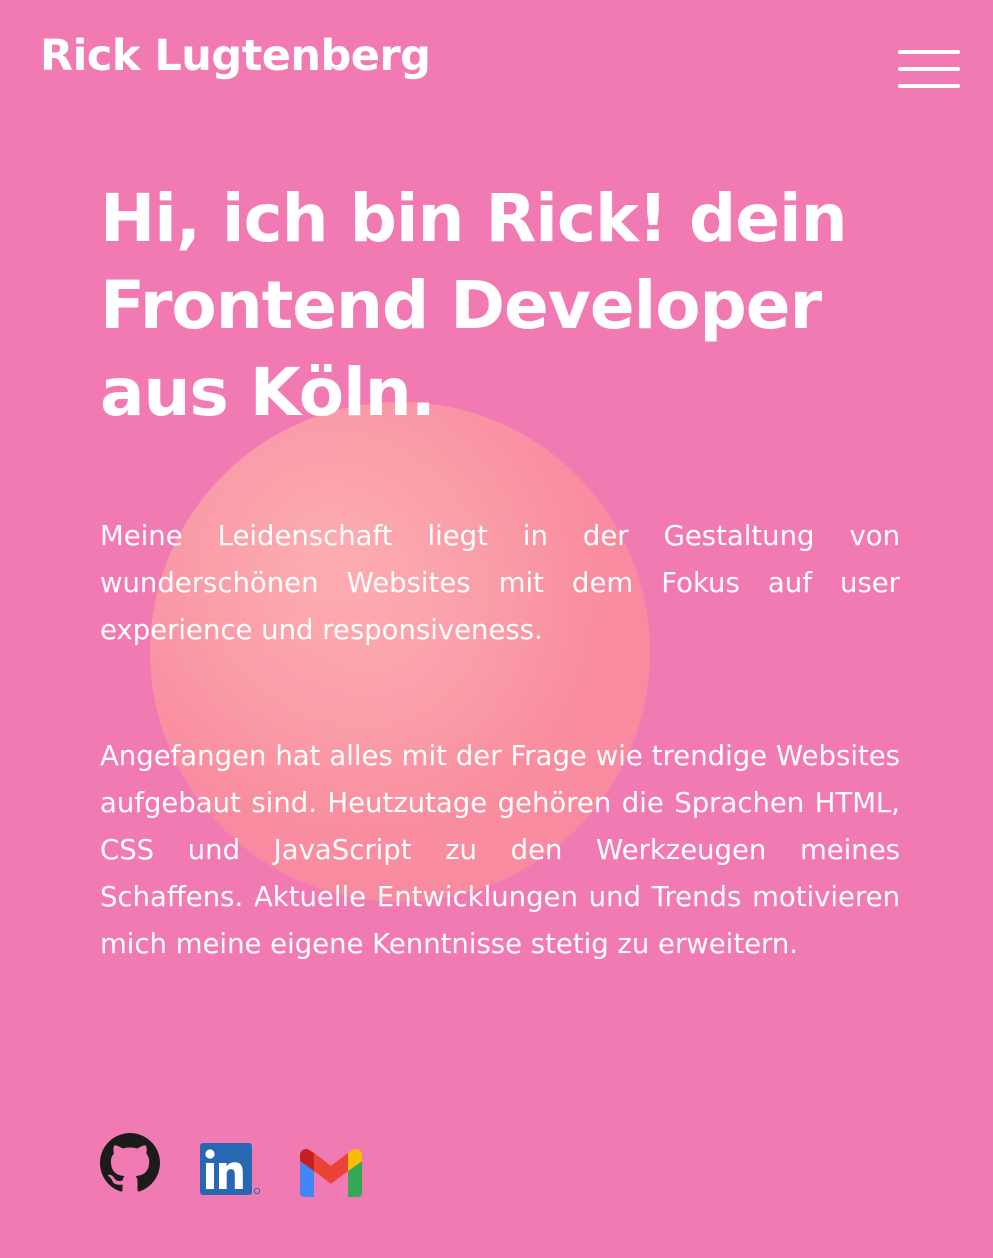 The width and height of the screenshot is (993, 1258). I want to click on menu-button, so click(929, 69).